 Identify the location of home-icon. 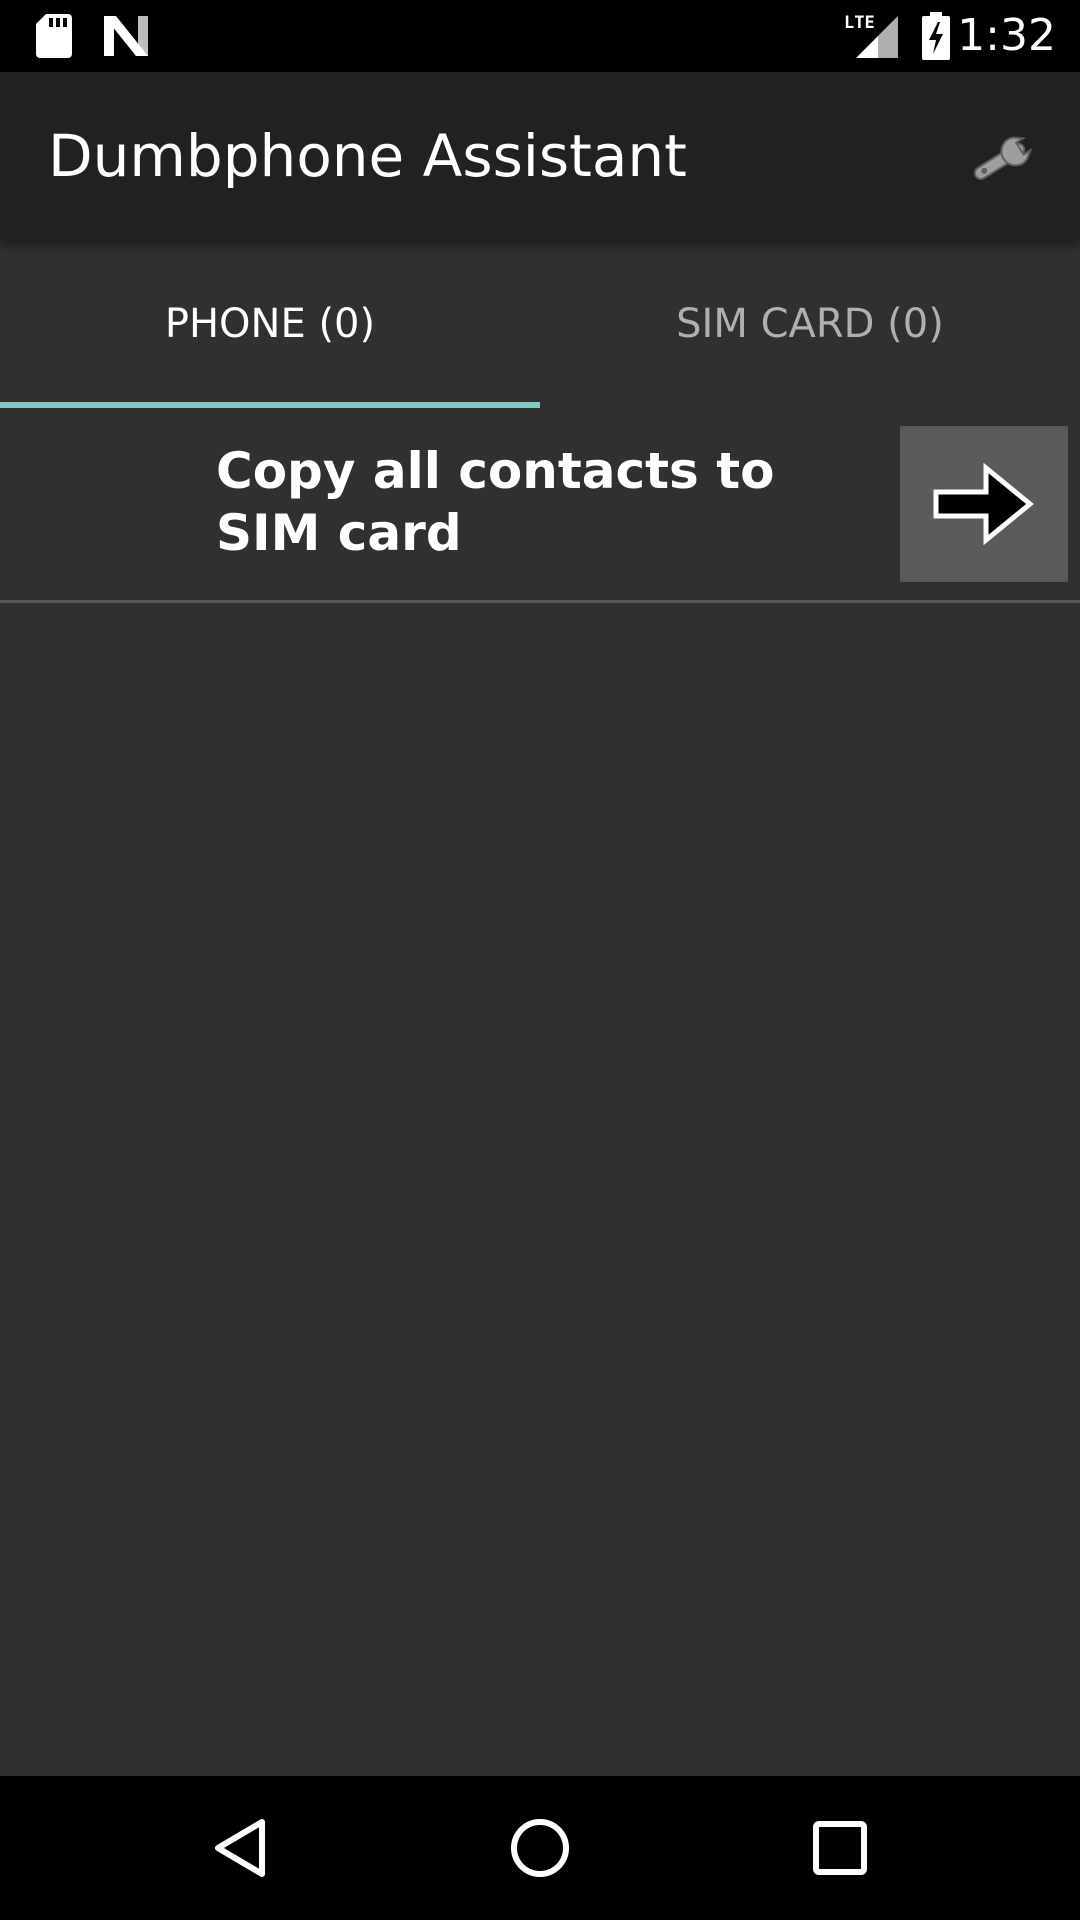
(540, 1848).